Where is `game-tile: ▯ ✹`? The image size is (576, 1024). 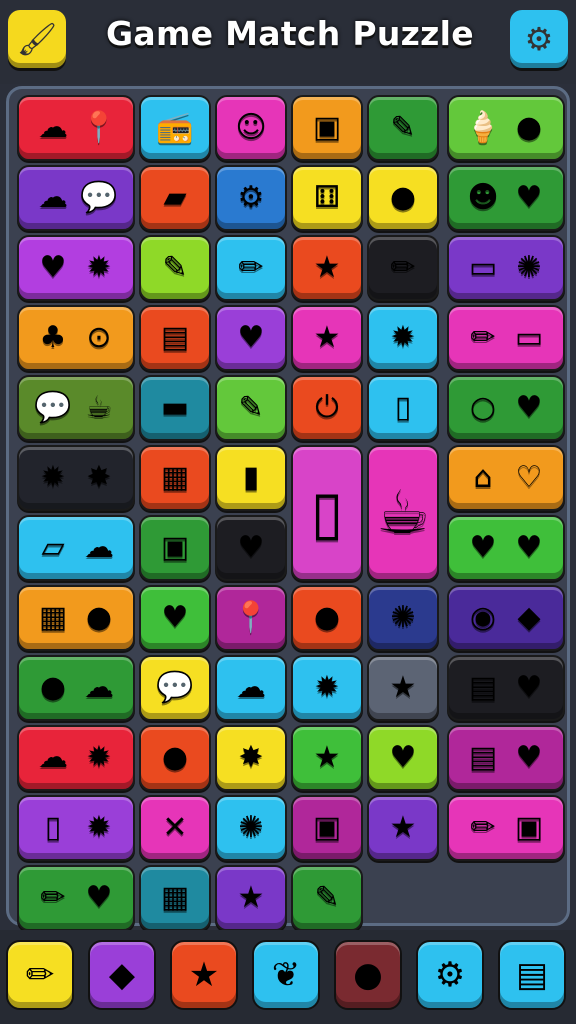
game-tile: ▯ ✹ is located at coordinates (76, 828).